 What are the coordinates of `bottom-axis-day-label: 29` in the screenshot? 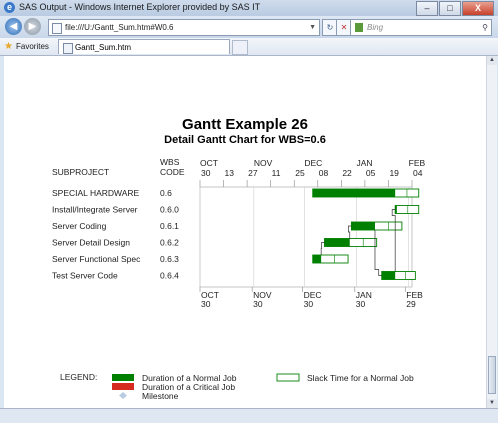 It's located at (411, 304).